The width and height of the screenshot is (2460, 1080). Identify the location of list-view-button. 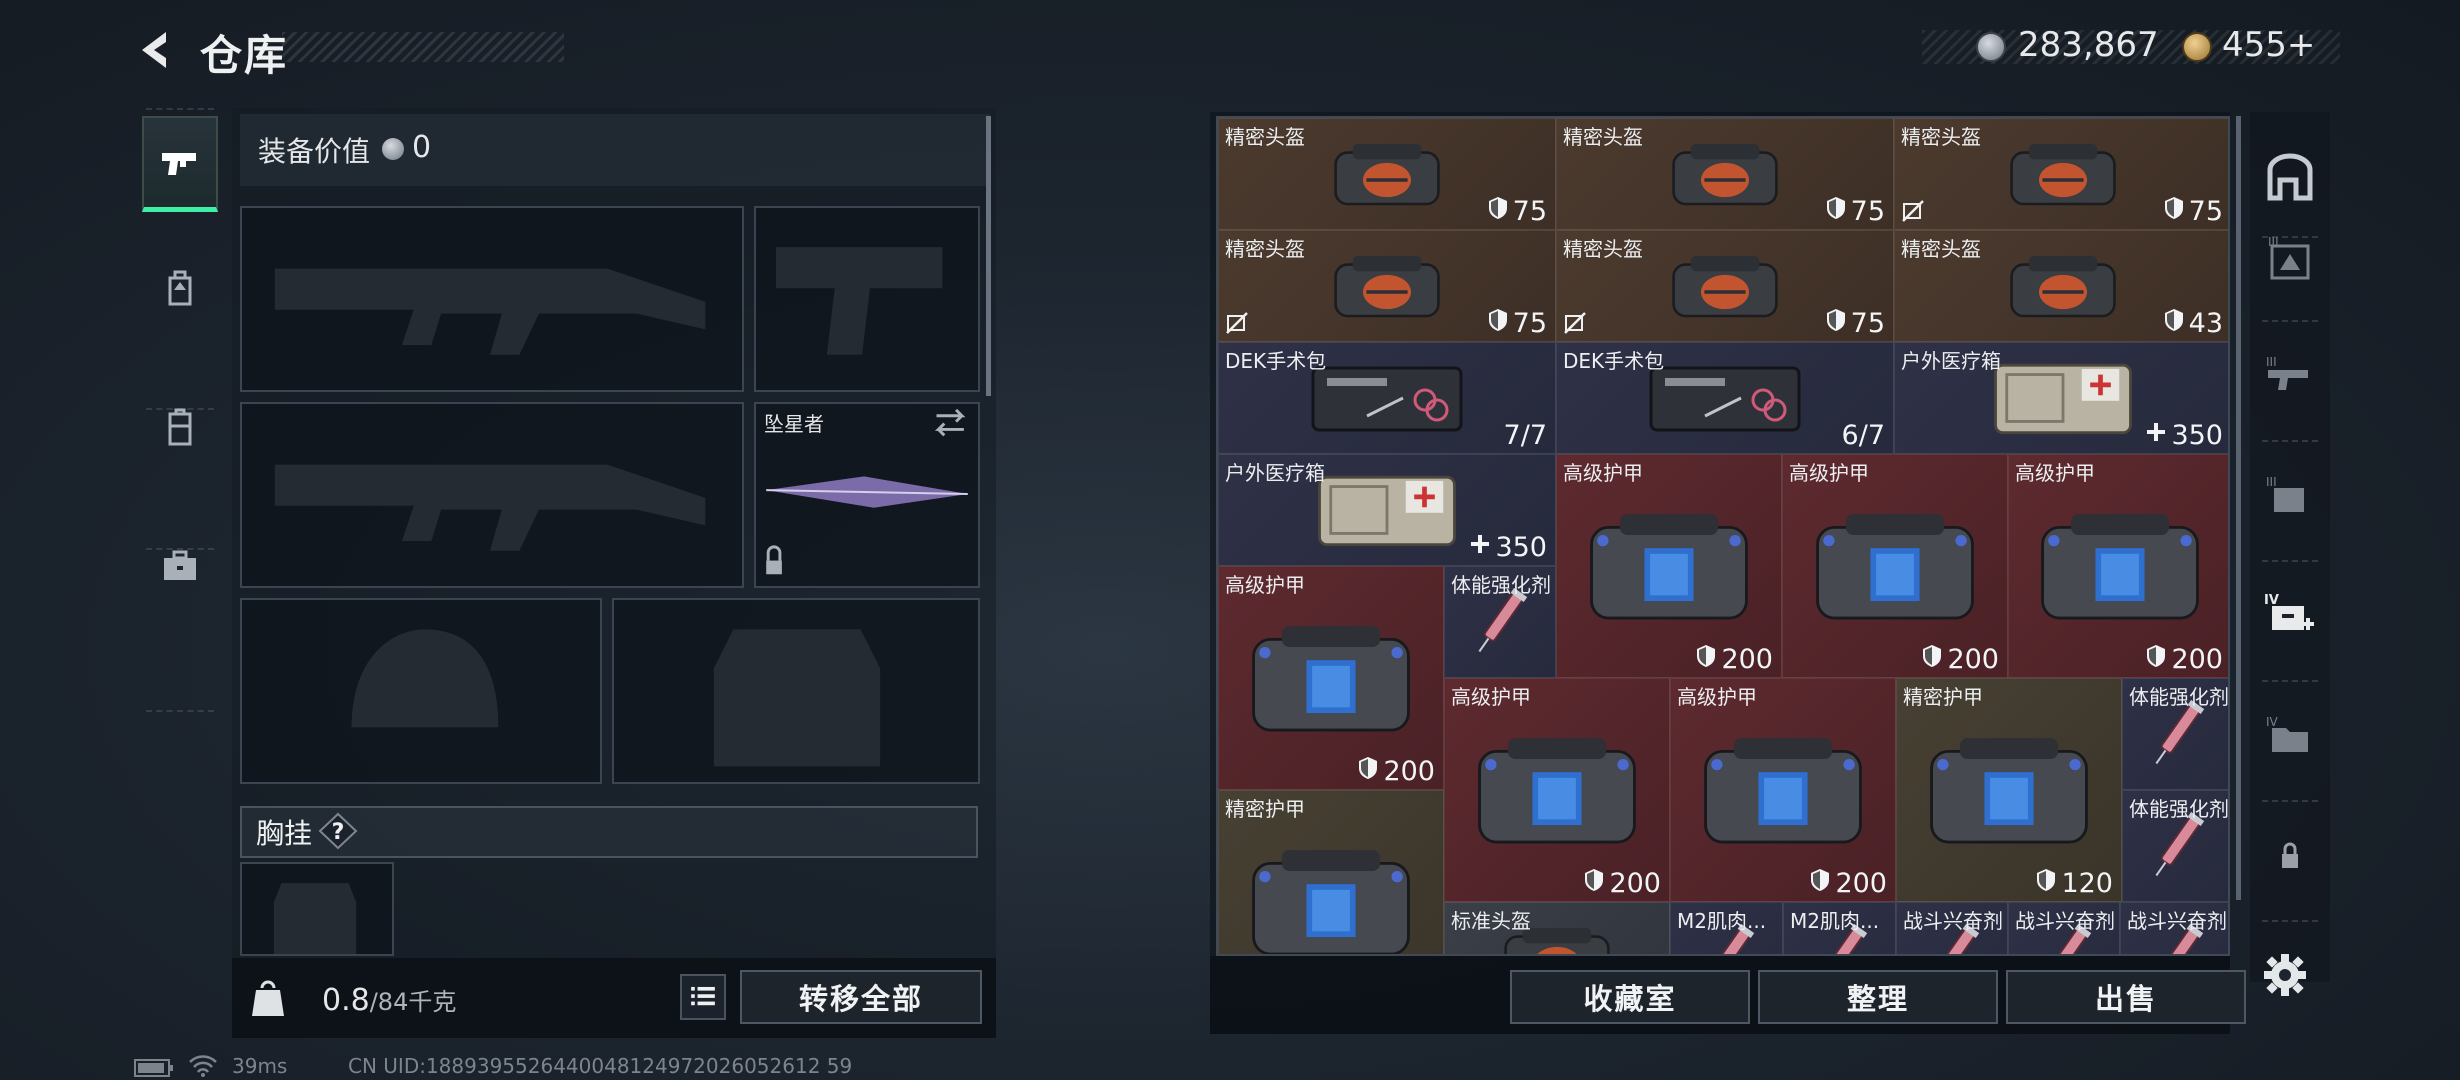
(703, 997).